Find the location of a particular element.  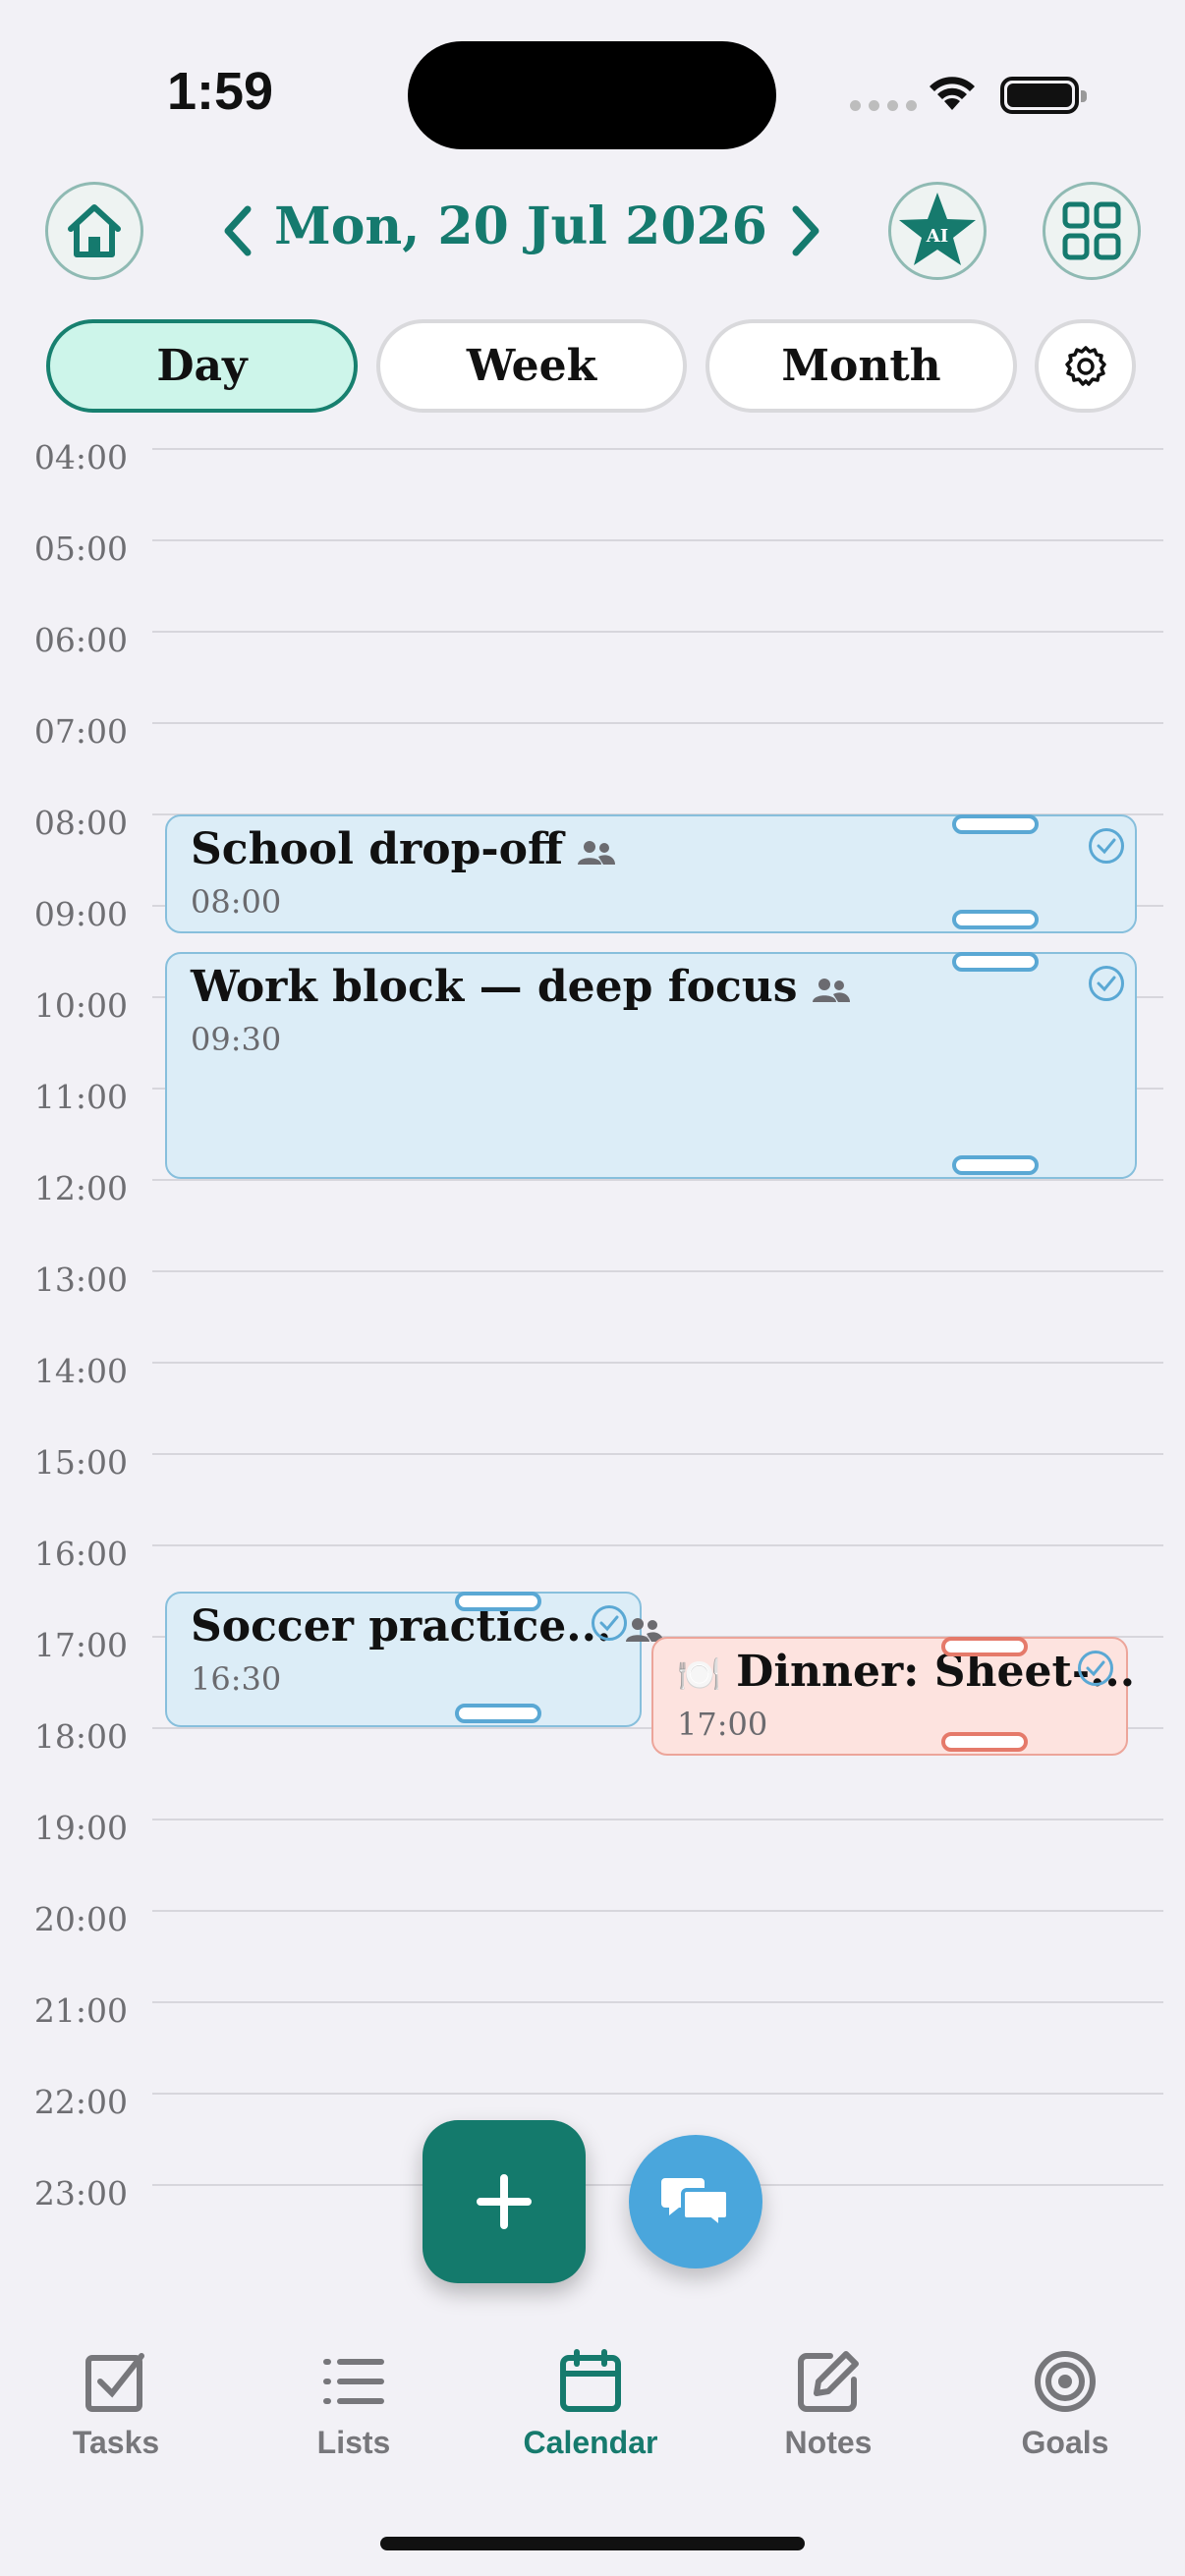

add-event-button is located at coordinates (505, 2201).